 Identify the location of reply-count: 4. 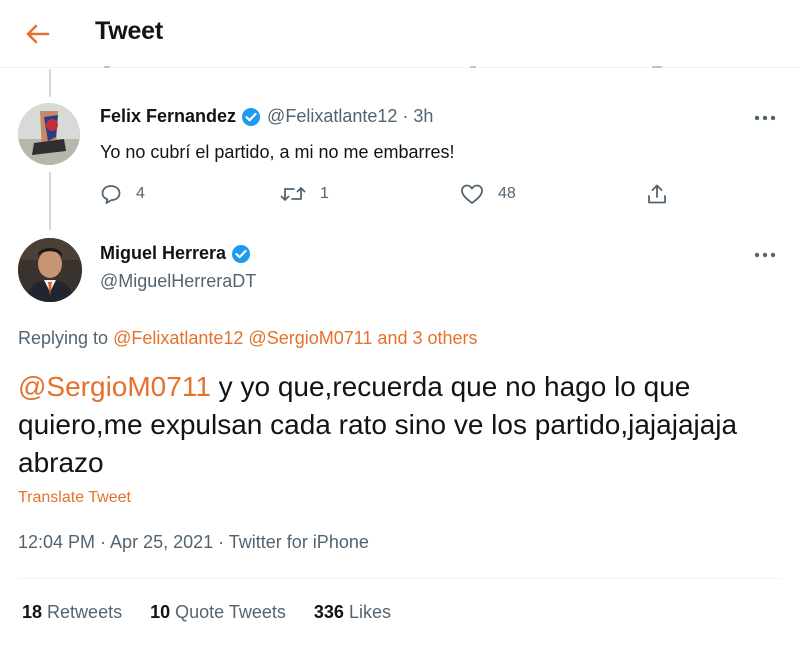
(140, 193).